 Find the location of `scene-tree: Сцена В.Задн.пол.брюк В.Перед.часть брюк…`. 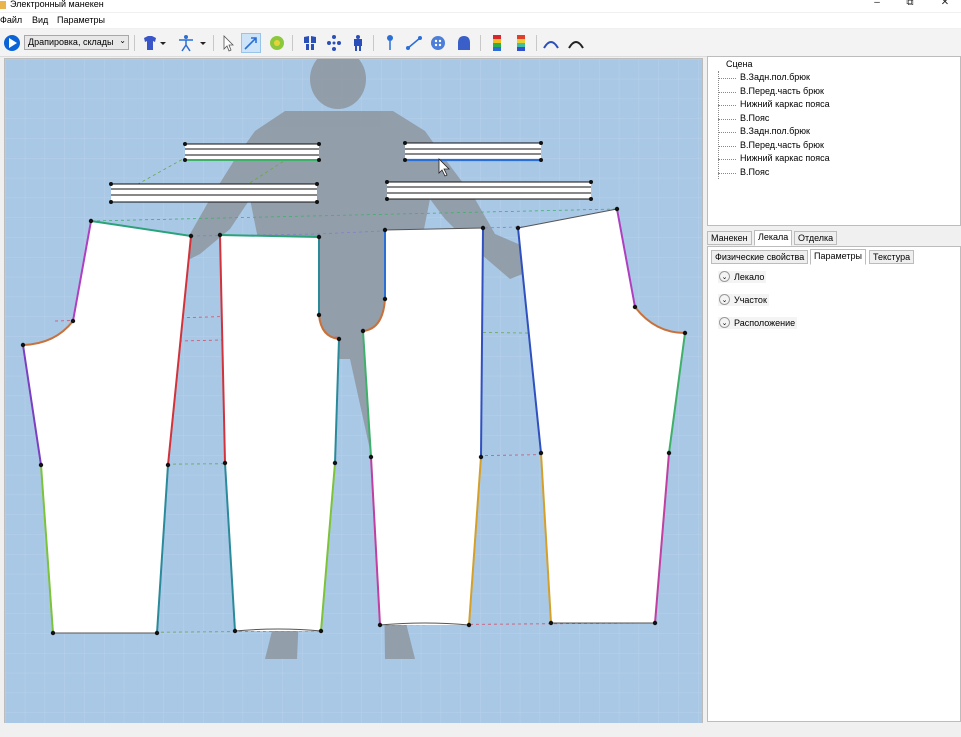

scene-tree: Сцена В.Задн.пол.брюк В.Перед.часть брюк… is located at coordinates (834, 141).